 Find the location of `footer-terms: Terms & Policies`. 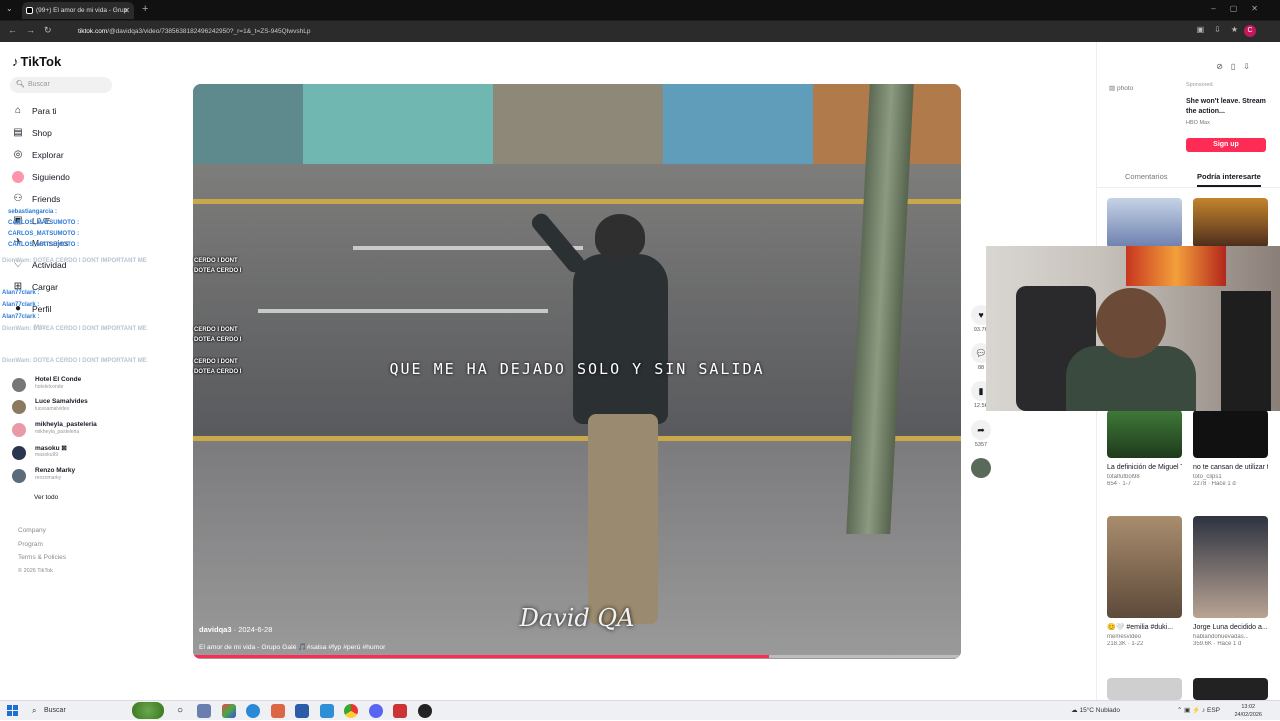

footer-terms: Terms & Policies is located at coordinates (42, 558).